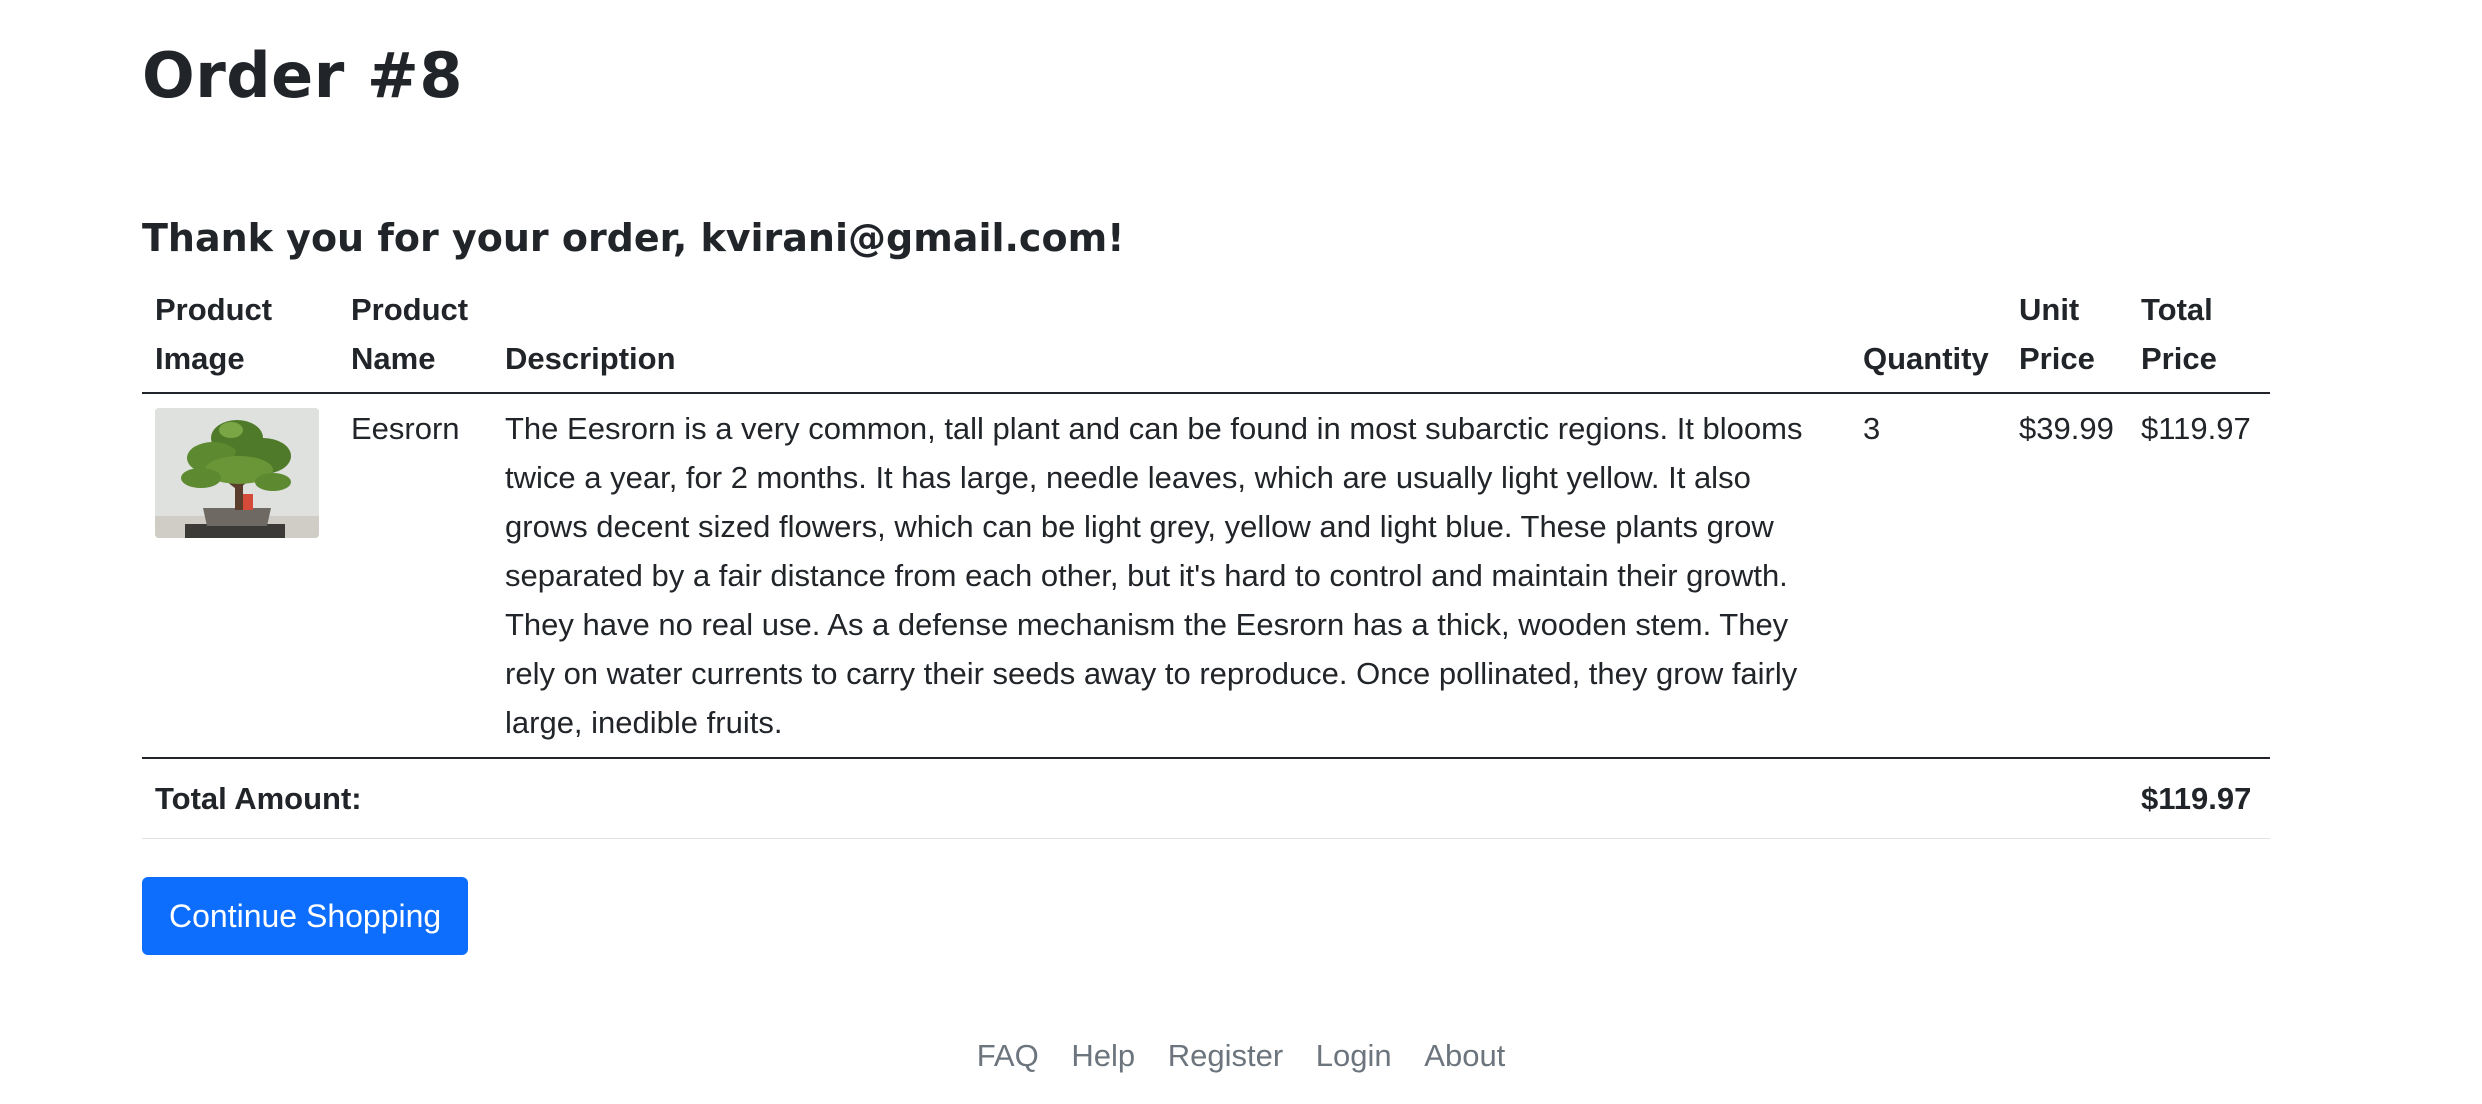 Image resolution: width=2482 pixels, height=1104 pixels. I want to click on total-amount-value: $119.97, so click(2199, 798).